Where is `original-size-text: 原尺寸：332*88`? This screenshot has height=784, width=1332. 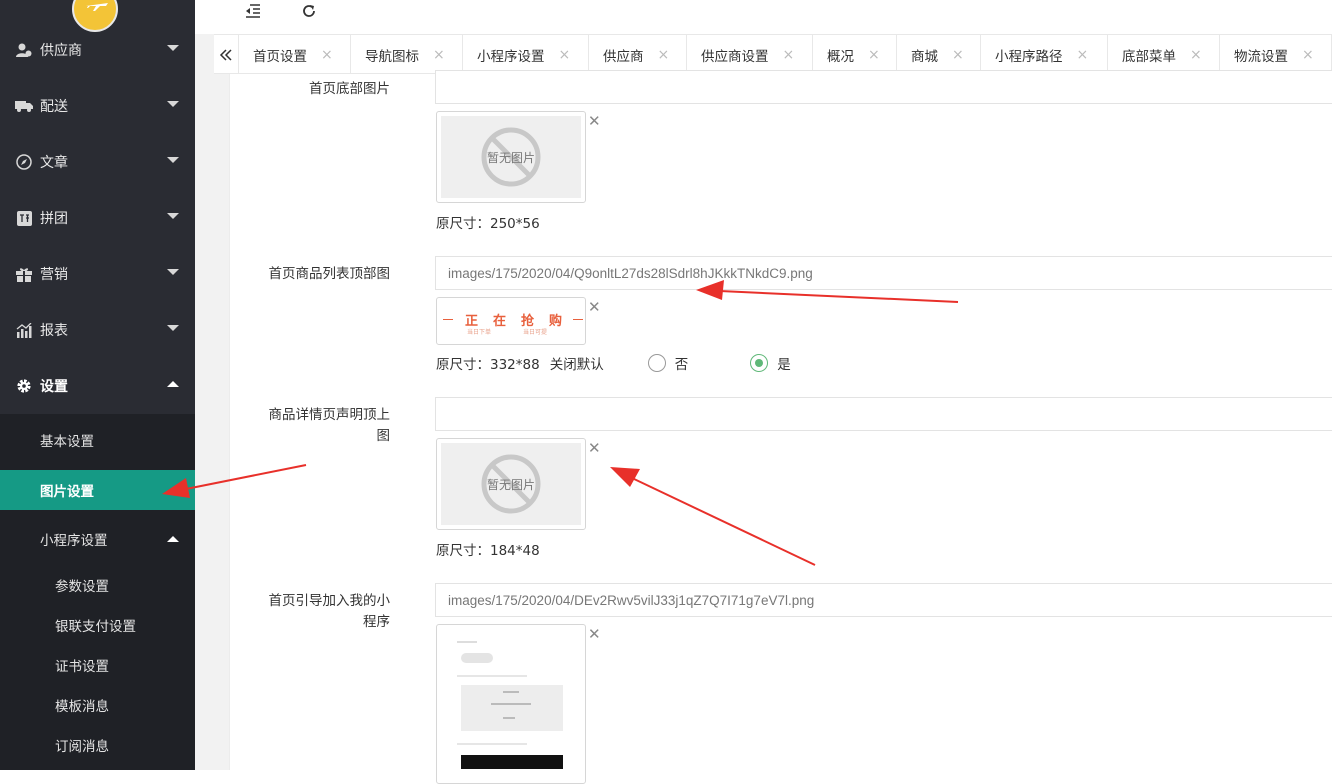 original-size-text: 原尺寸：332*88 is located at coordinates (488, 365).